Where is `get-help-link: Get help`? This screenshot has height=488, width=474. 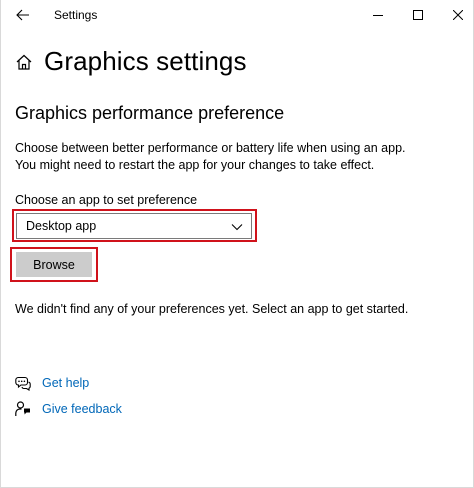 get-help-link: Get help is located at coordinates (52, 383).